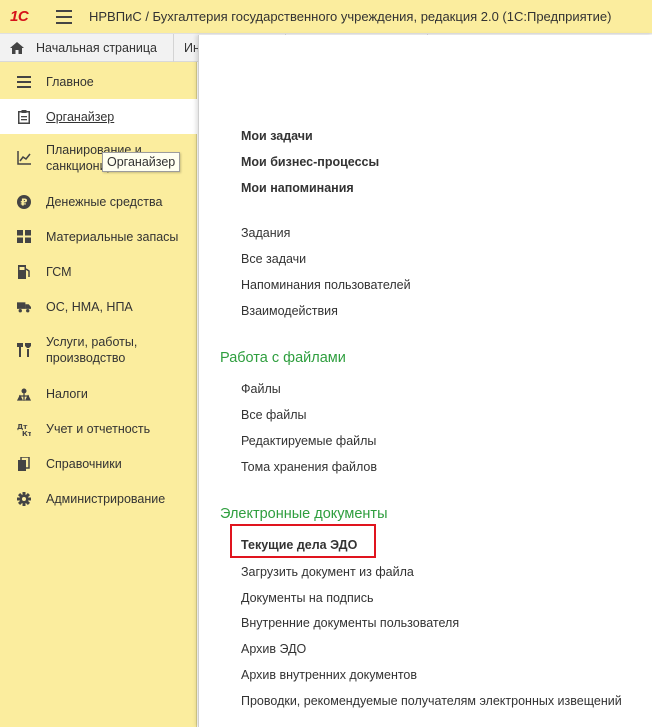 Image resolution: width=652 pixels, height=727 pixels. Describe the element at coordinates (329, 675) in the screenshot. I see `link-internal-documents-archive: Архив внутренних документов` at that location.